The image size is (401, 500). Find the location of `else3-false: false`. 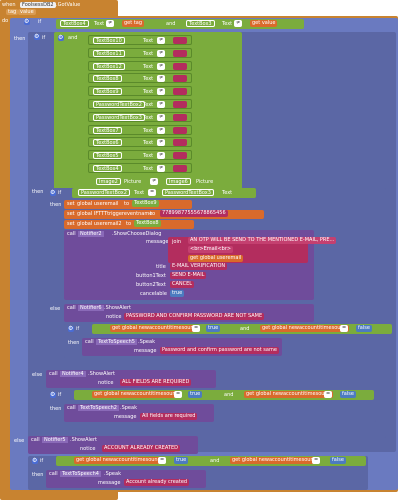

else3-false: false is located at coordinates (338, 460).